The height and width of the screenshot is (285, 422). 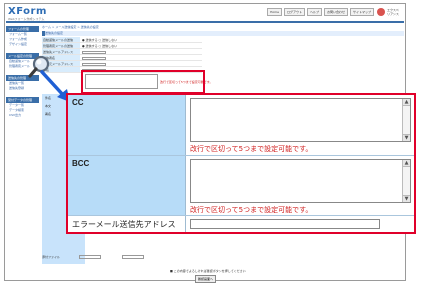 What do you see at coordinates (206, 279) in the screenshot?
I see `confirm-button: 確認画面へ` at bounding box center [206, 279].